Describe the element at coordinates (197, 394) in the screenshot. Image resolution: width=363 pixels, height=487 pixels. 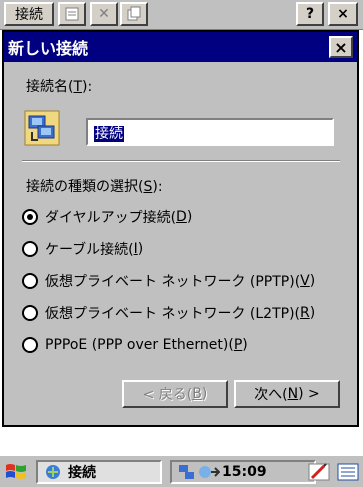
I see `back-button-key: B` at that location.